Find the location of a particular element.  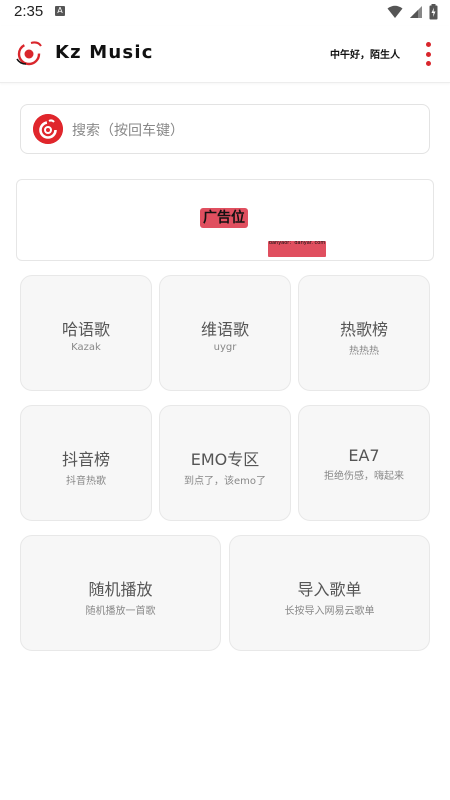

more-menu-icon is located at coordinates (428, 54).